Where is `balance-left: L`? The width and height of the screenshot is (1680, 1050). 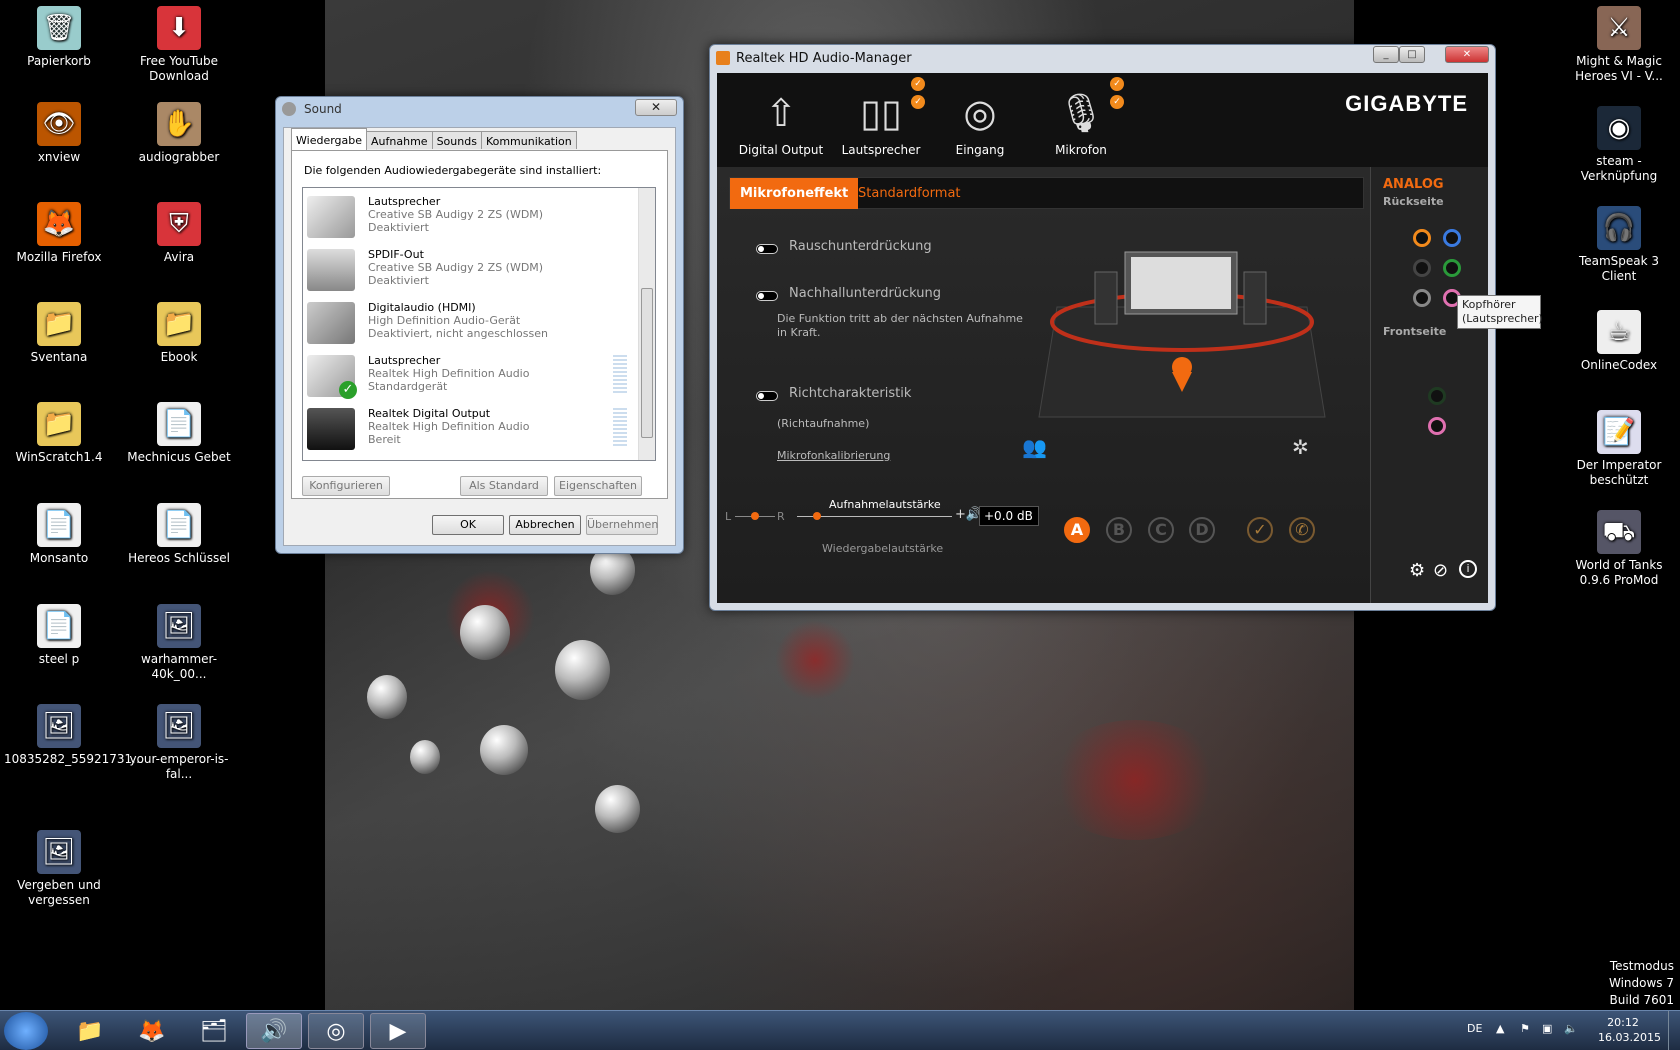
balance-left: L is located at coordinates (728, 516).